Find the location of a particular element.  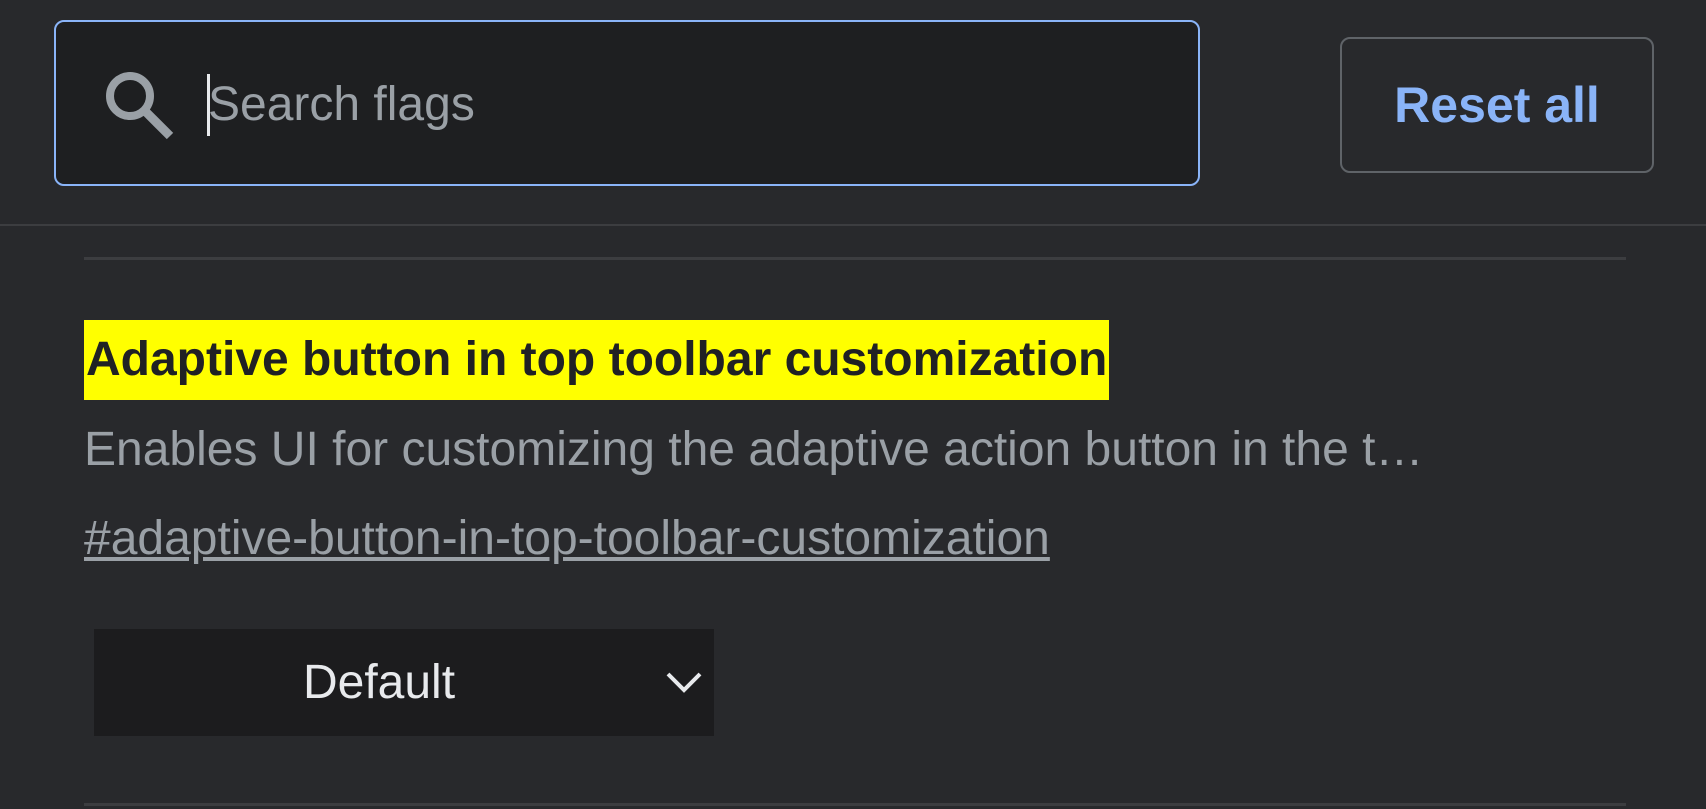

chevron-down-icon is located at coordinates (684, 682).